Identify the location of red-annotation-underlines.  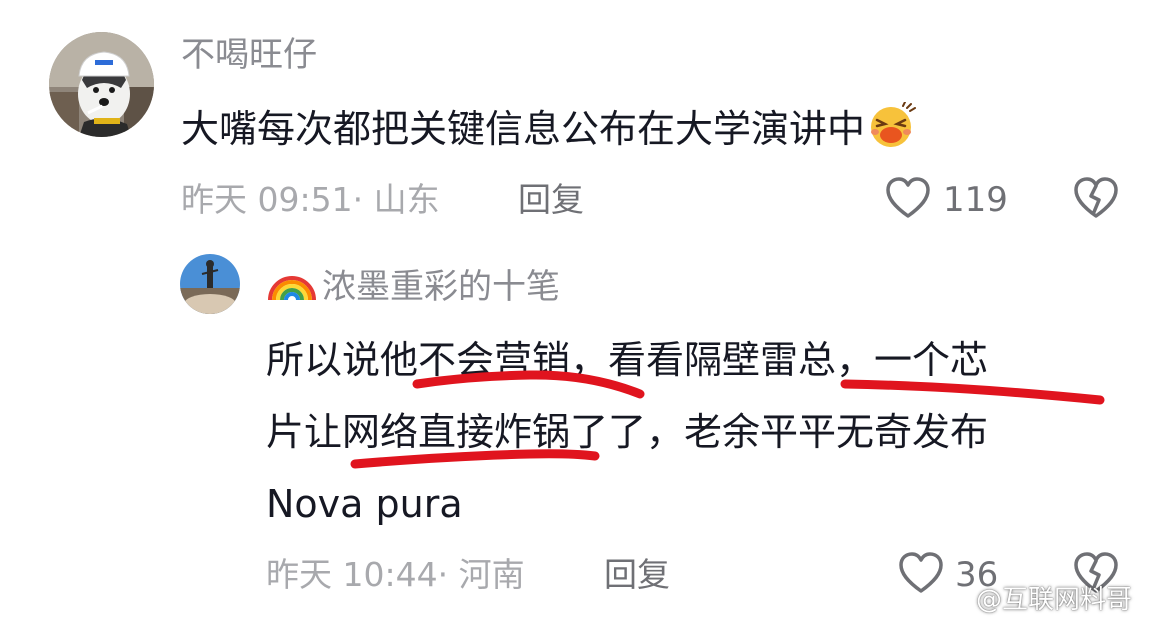
(727, 419).